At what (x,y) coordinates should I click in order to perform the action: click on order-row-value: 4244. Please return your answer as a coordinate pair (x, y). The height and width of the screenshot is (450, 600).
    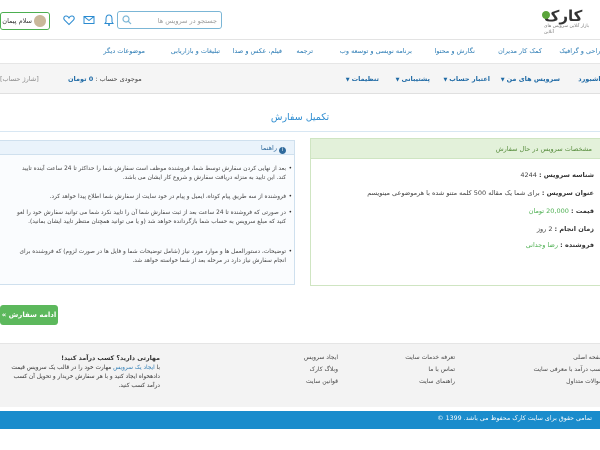
    Looking at the image, I should click on (528, 175).